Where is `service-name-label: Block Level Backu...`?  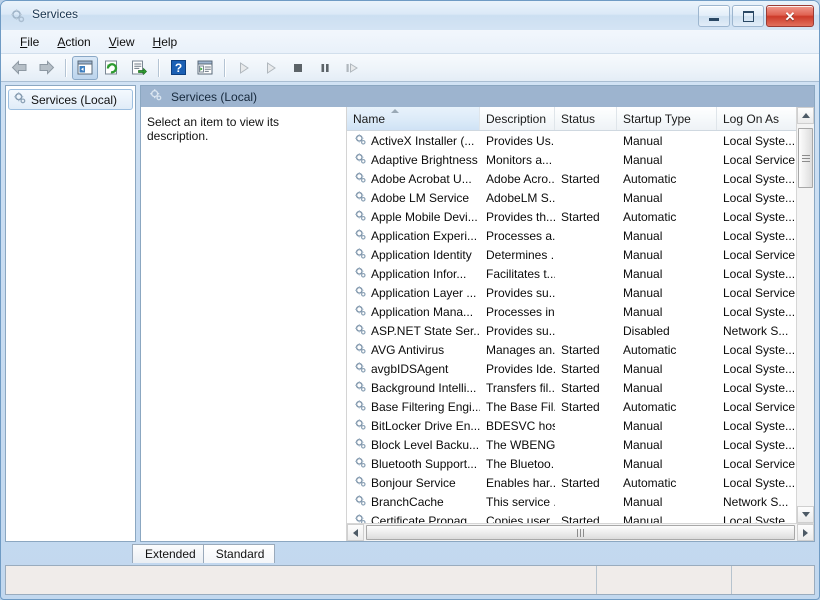
service-name-label: Block Level Backu... is located at coordinates (425, 444).